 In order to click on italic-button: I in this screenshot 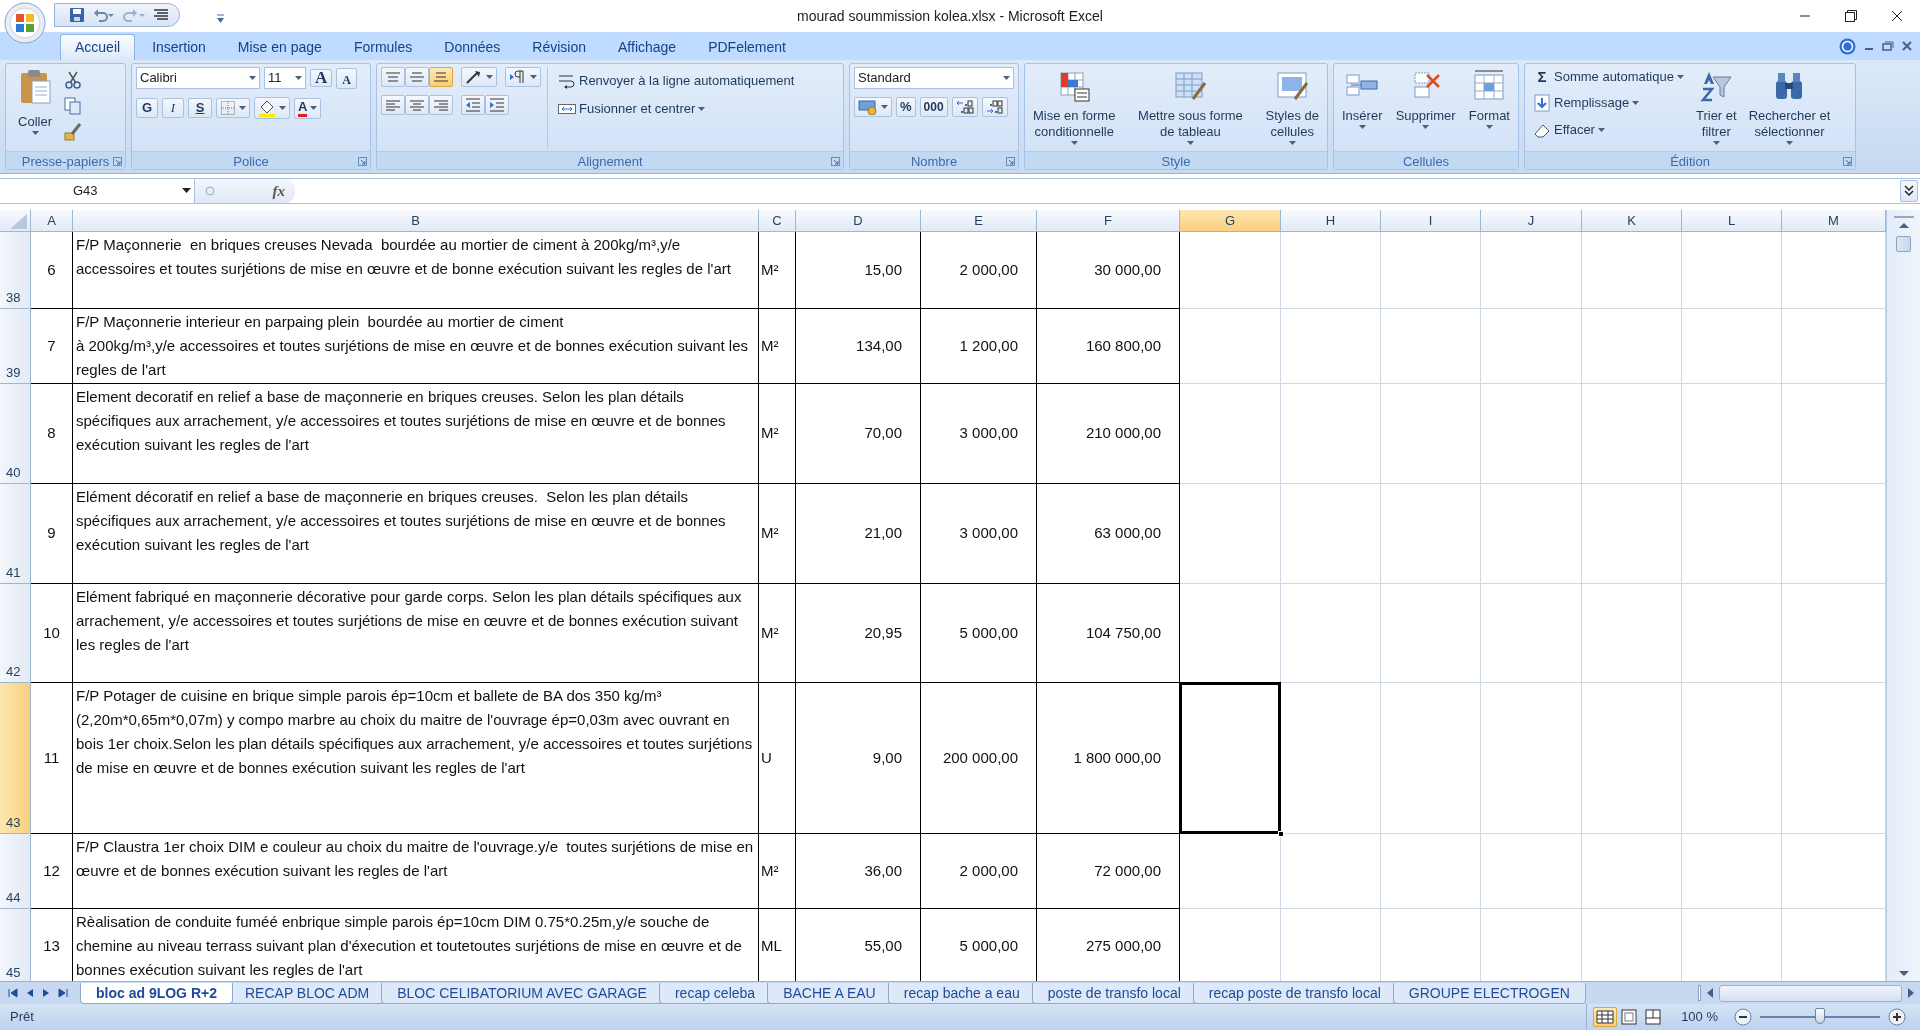, I will do `click(173, 108)`.